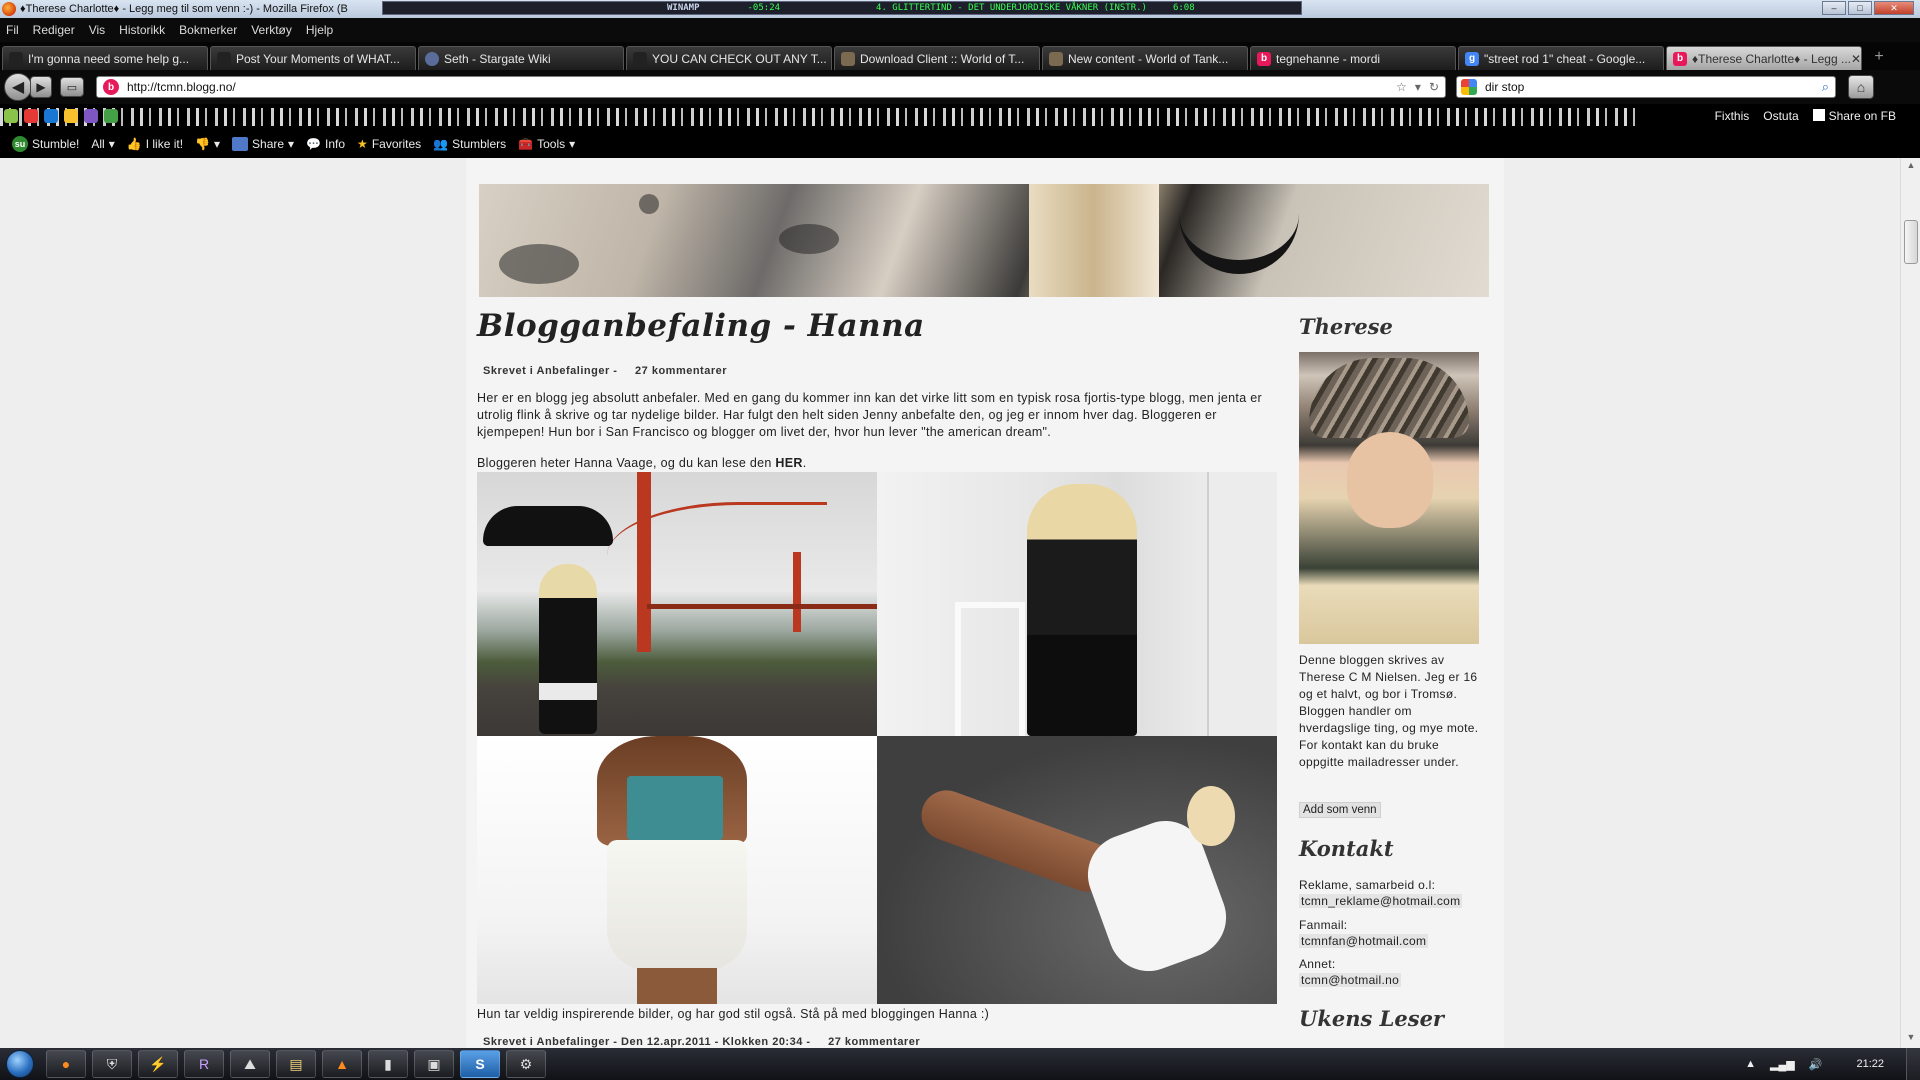 The height and width of the screenshot is (1080, 1920). I want to click on share-on-fb-link: Share on FB, so click(1854, 116).